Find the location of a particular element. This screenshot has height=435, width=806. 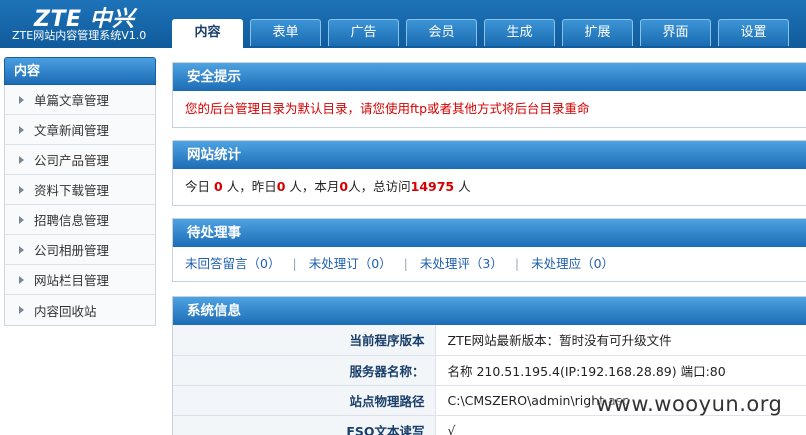

watermark: www.wooyun.org is located at coordinates (689, 404).